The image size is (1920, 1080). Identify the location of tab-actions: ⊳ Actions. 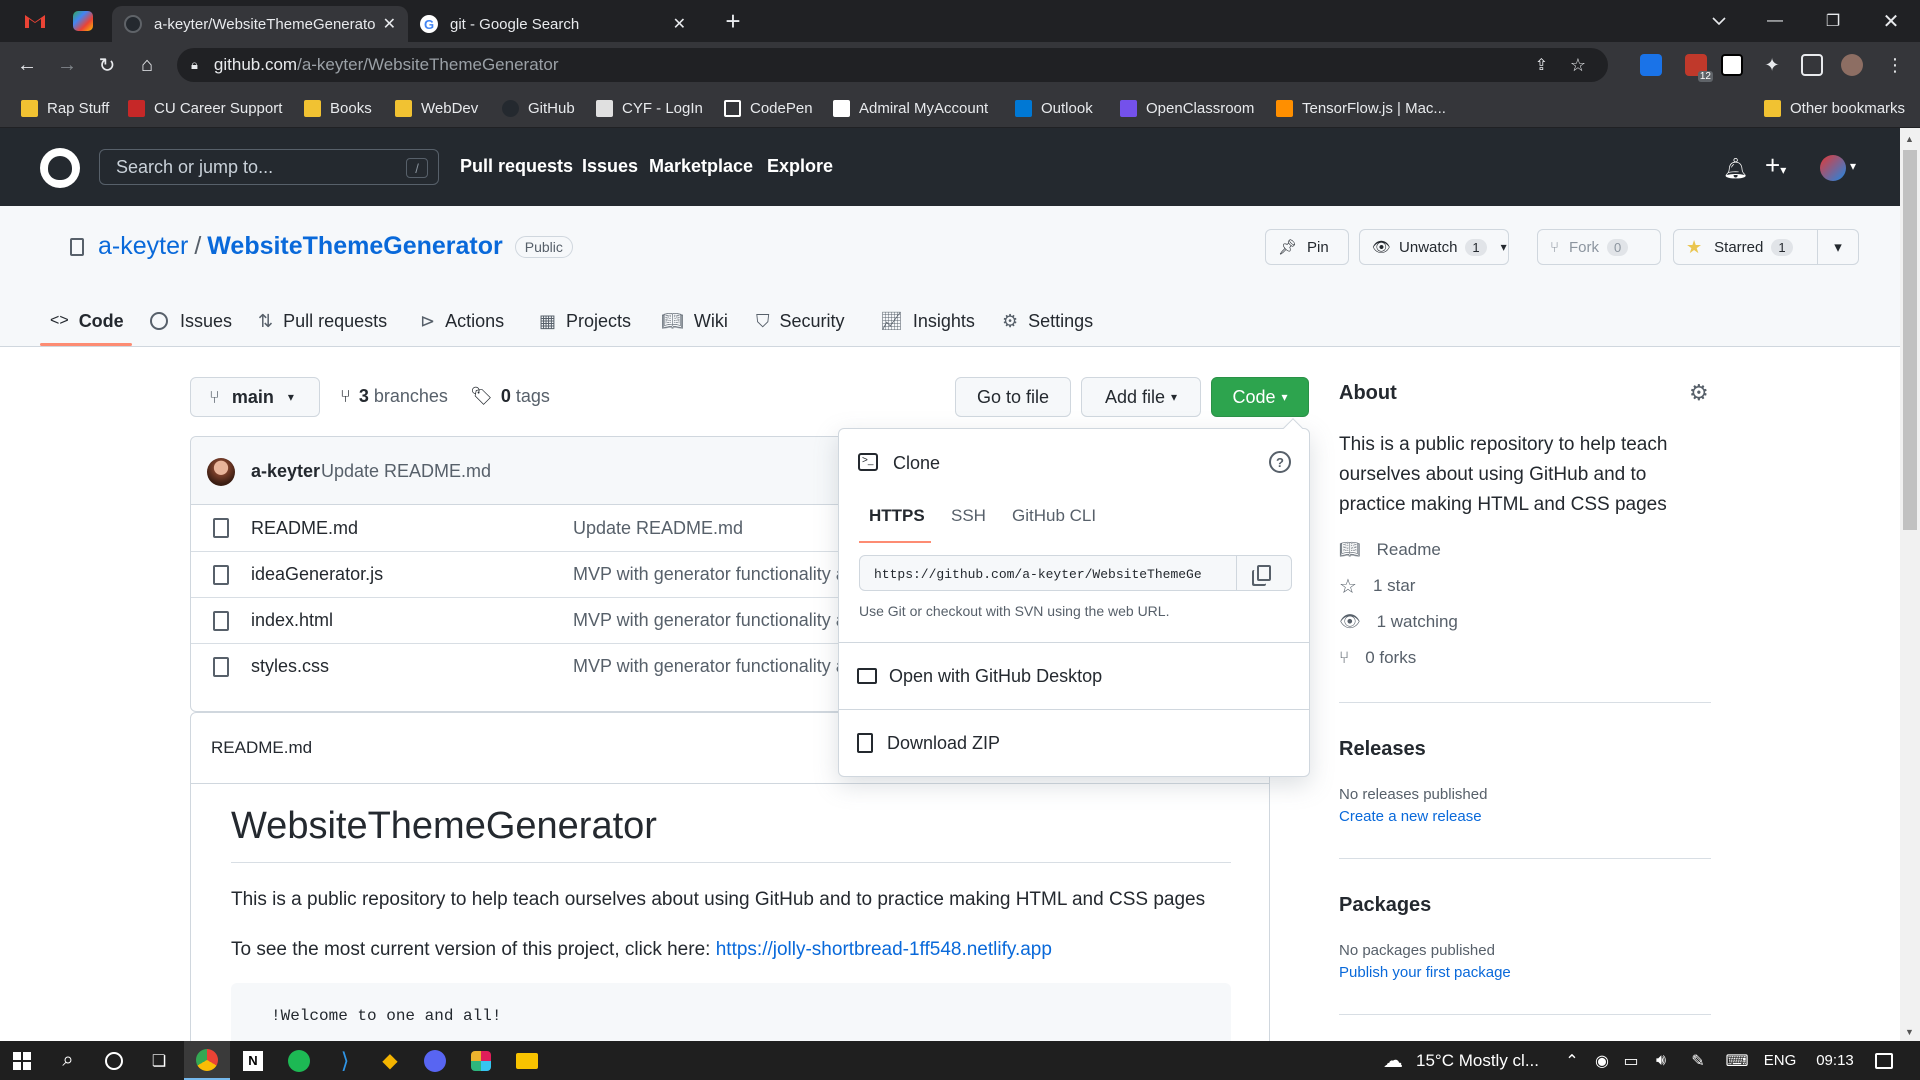
(462, 321).